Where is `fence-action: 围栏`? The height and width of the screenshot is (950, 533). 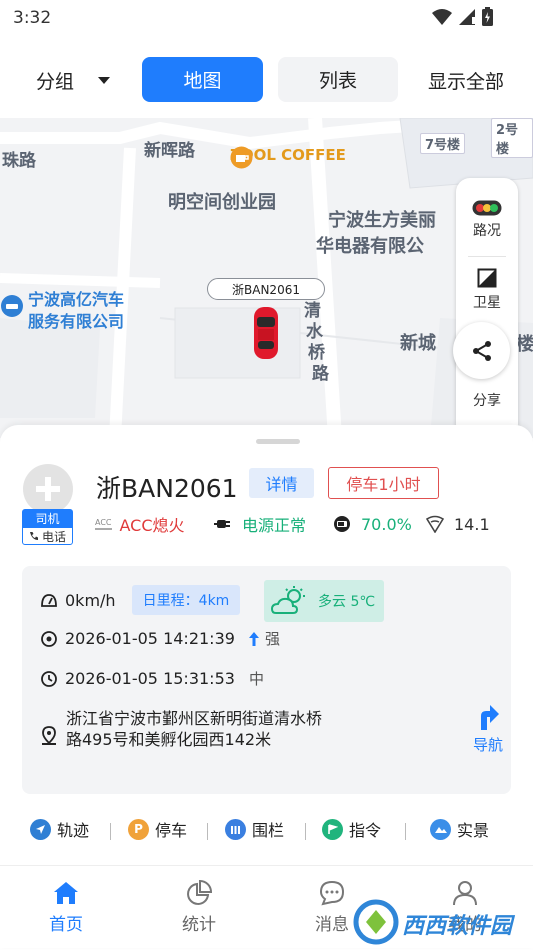
fence-action: 围栏 is located at coordinates (254, 829).